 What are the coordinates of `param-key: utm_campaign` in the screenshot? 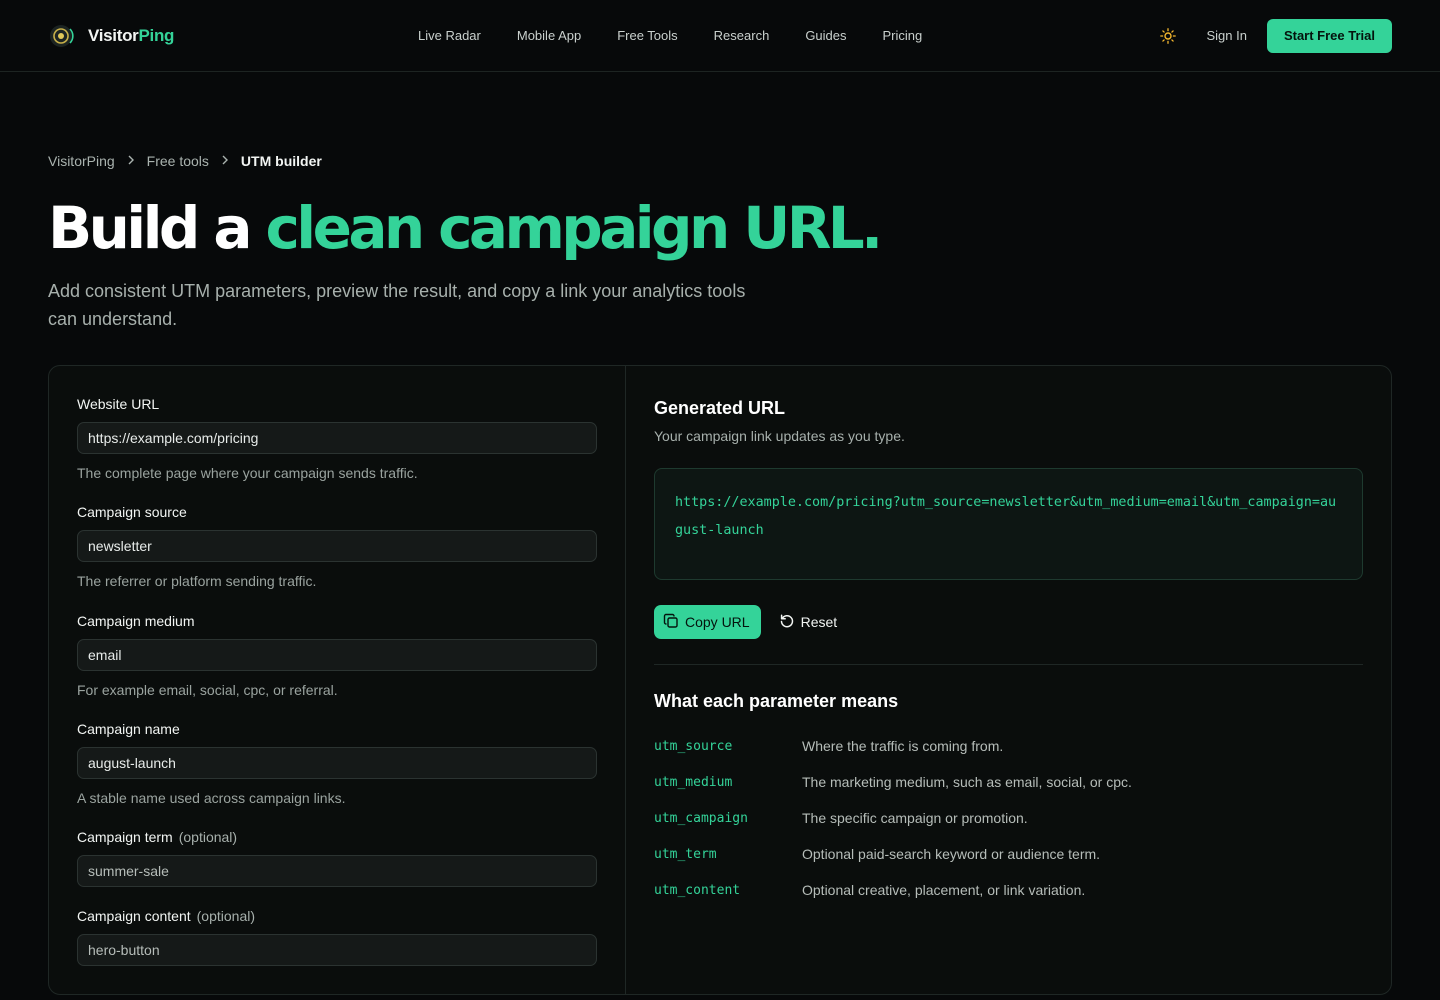 It's located at (701, 818).